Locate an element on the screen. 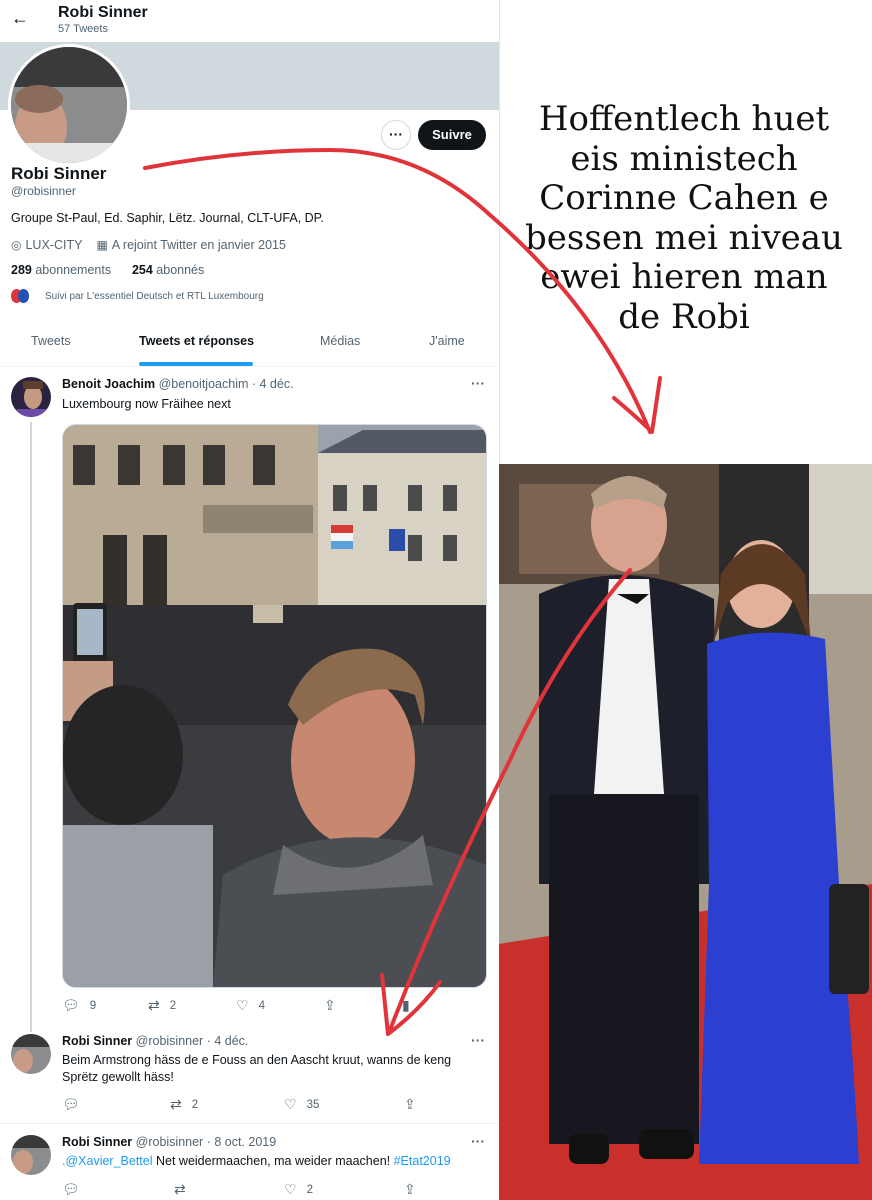 This screenshot has height=1200, width=872. tweet-text: Luxembourg now Fräihee next is located at coordinates (146, 404).